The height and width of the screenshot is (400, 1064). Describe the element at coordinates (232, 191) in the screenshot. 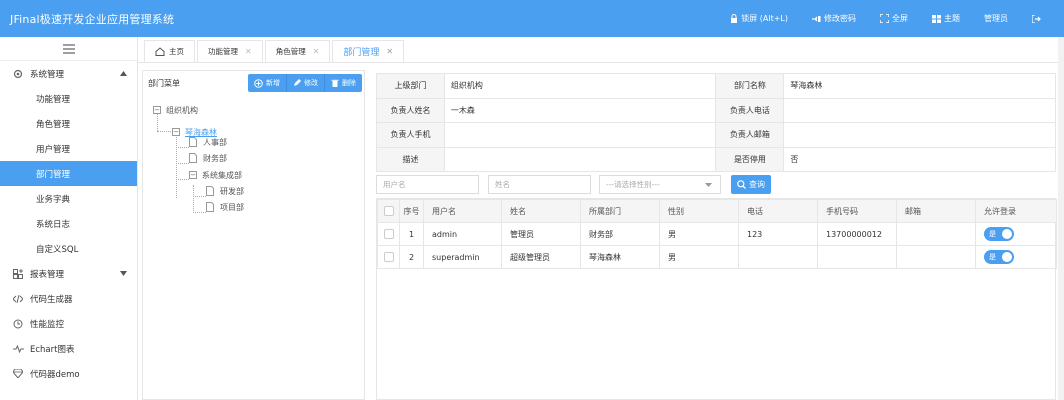

I see `tree-node-label: 研发部` at that location.